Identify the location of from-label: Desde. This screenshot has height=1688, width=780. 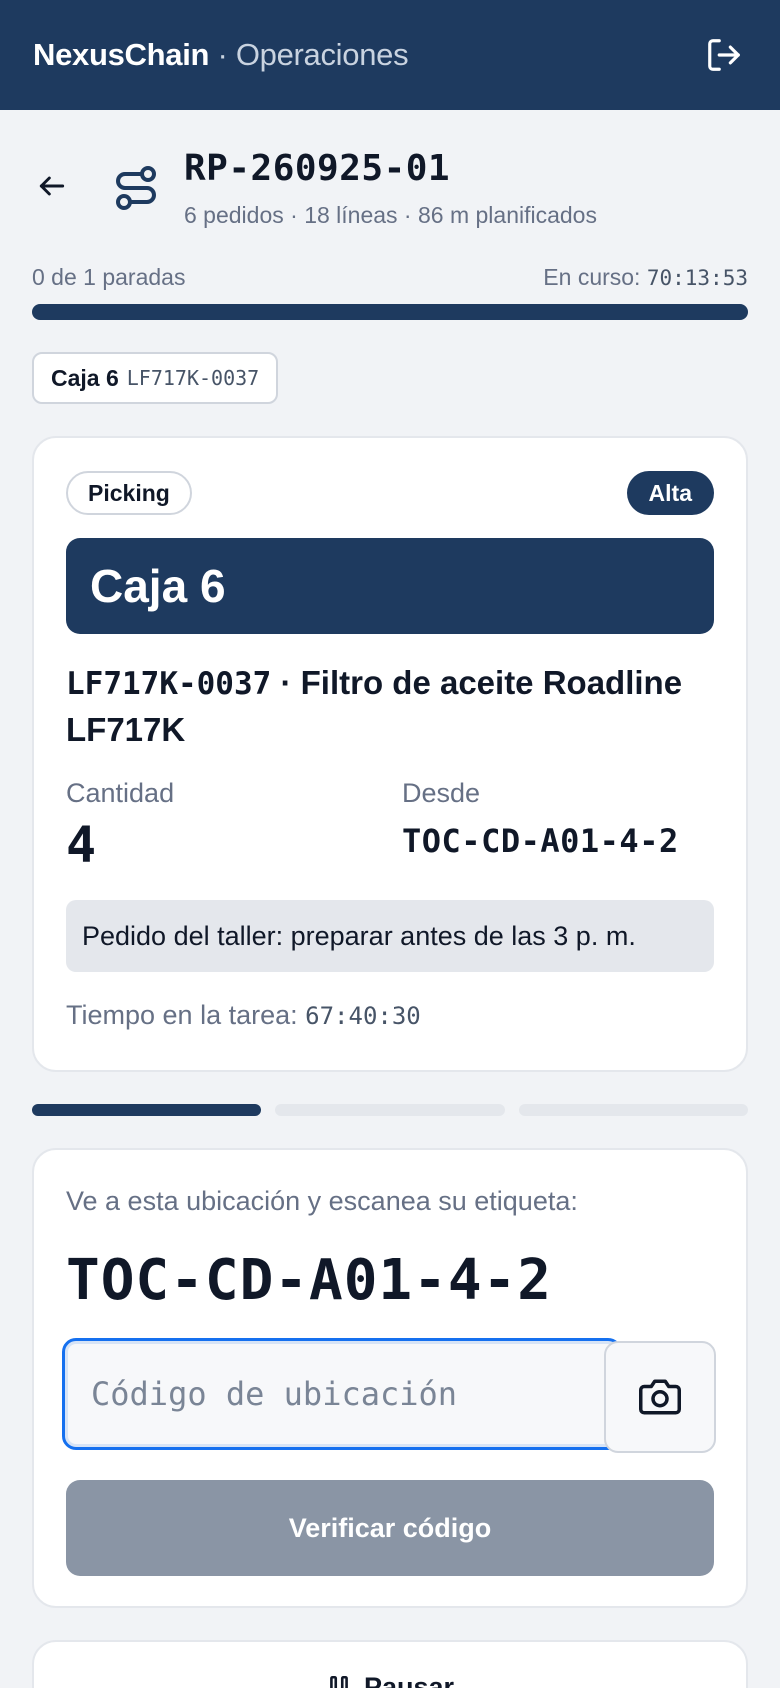
(441, 793).